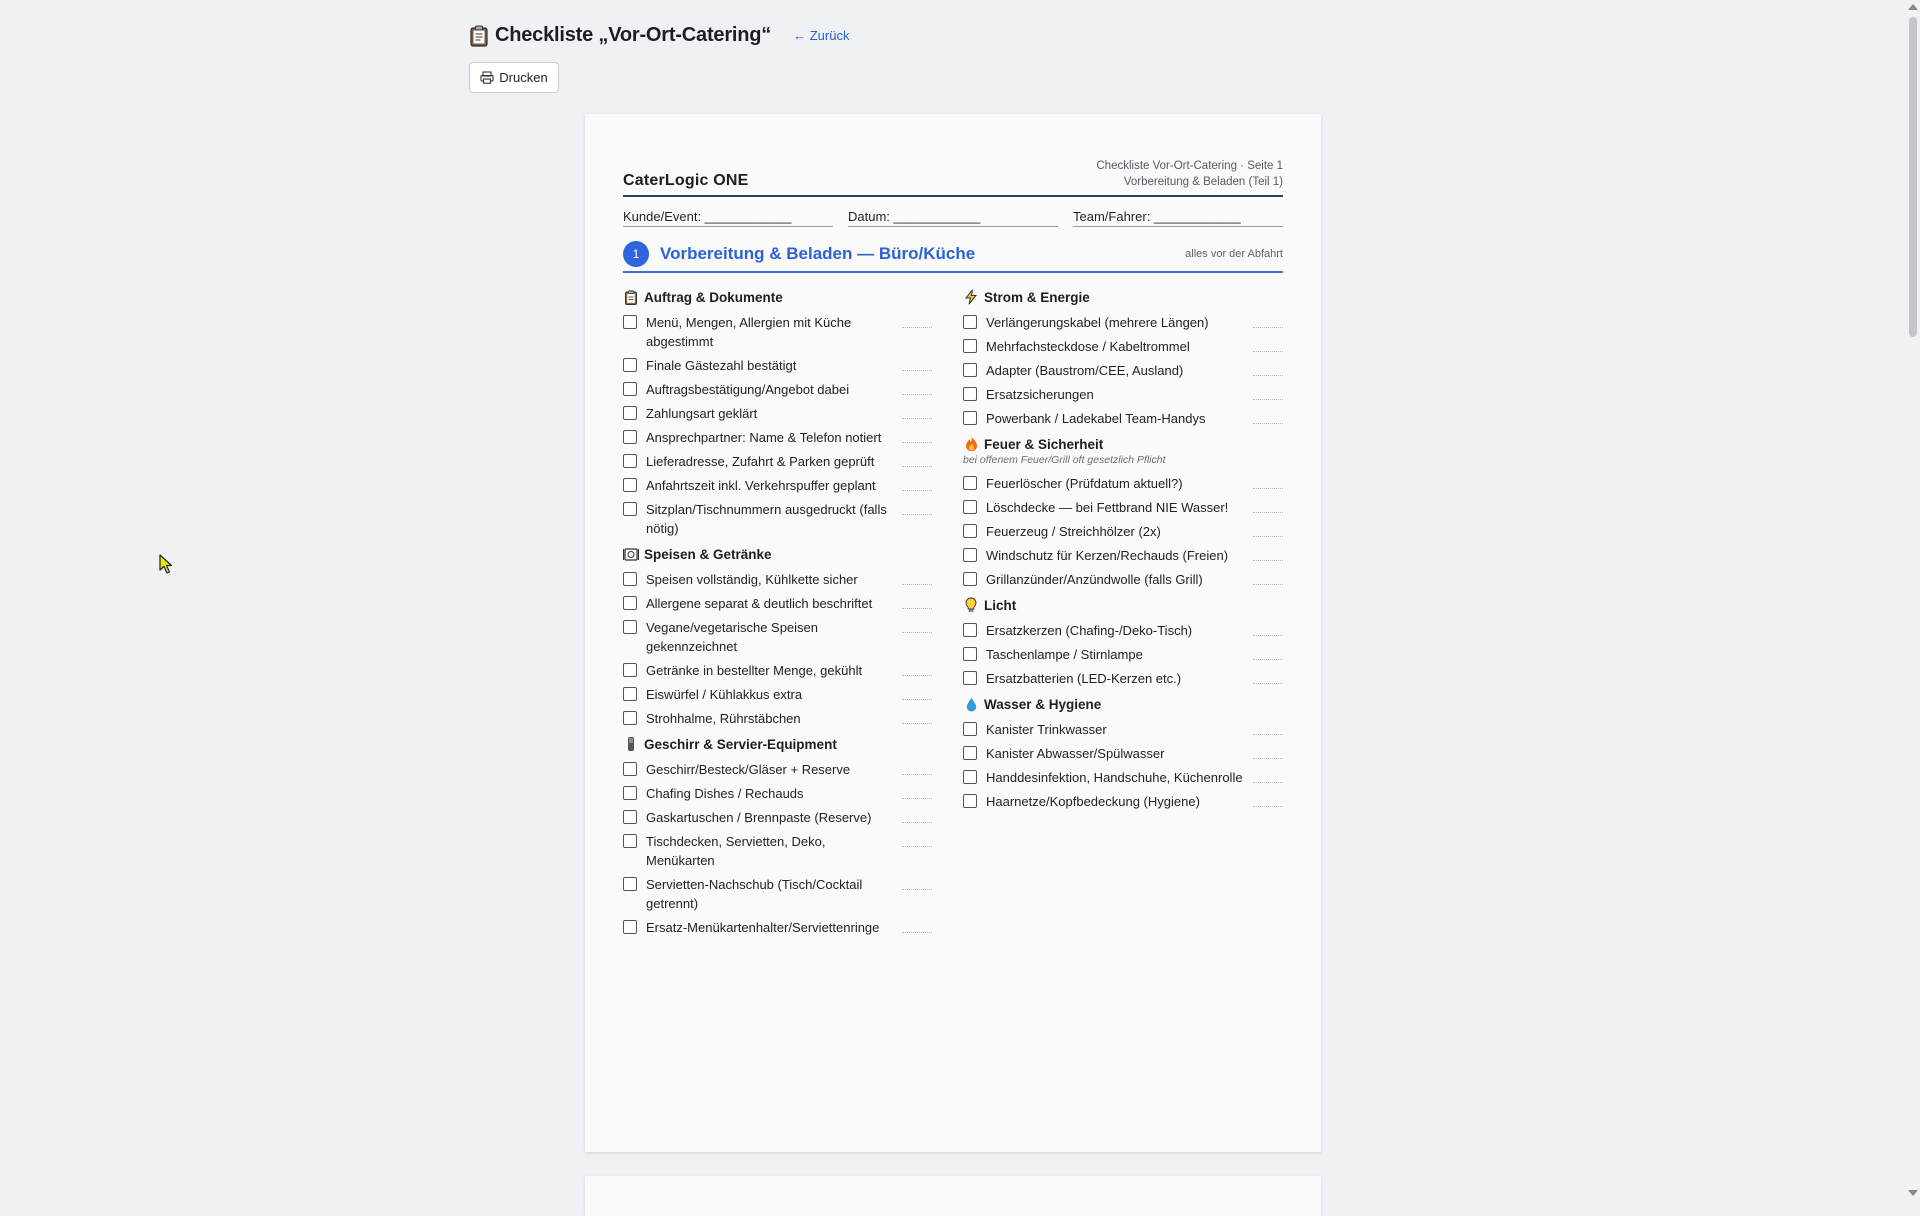 The width and height of the screenshot is (1920, 1216). I want to click on checklist-item-label: Feuerzeug / Streichhölzer (2x), so click(1073, 531).